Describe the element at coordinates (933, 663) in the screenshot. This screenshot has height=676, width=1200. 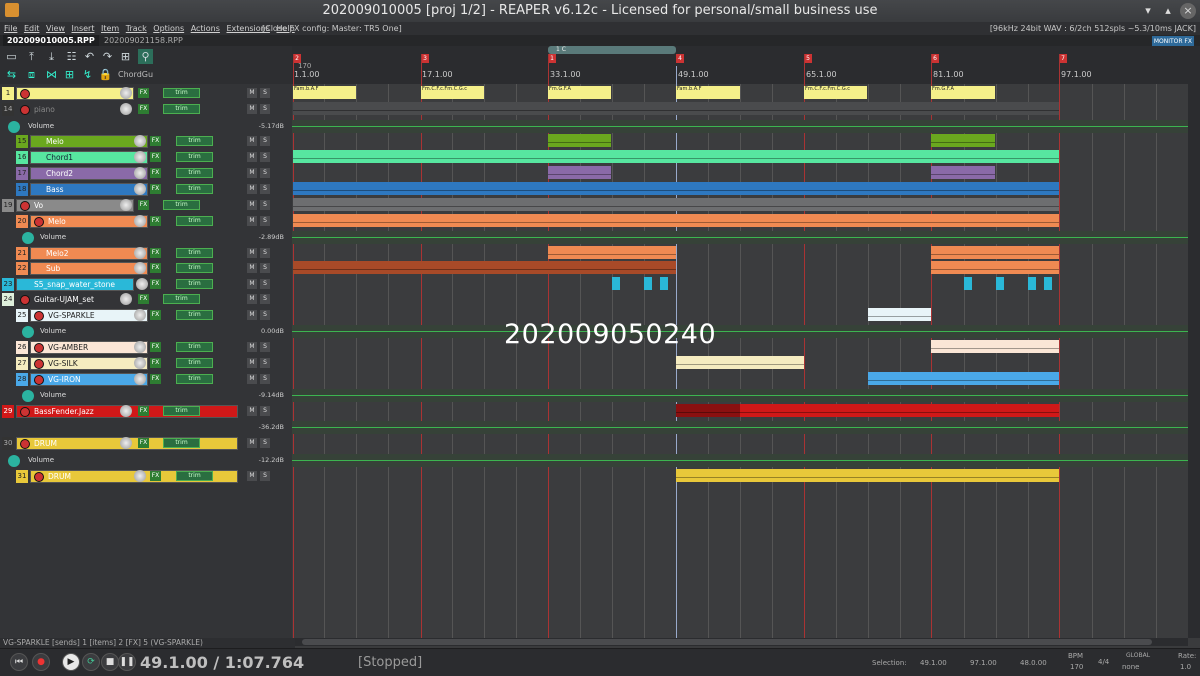
I see `selection-start: 49.1.00` at that location.